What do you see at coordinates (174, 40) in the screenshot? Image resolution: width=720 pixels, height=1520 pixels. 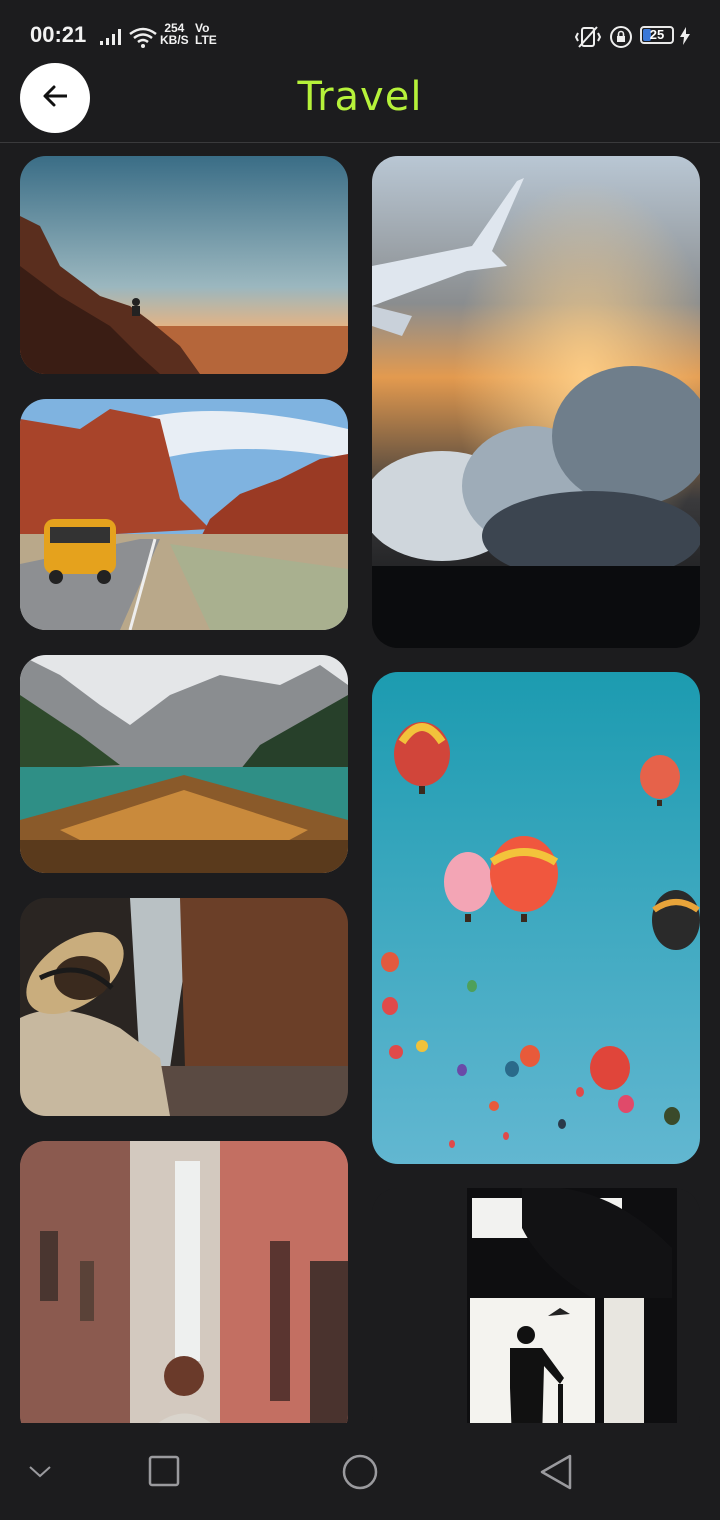 I see `net-speed-unit: KB/S` at bounding box center [174, 40].